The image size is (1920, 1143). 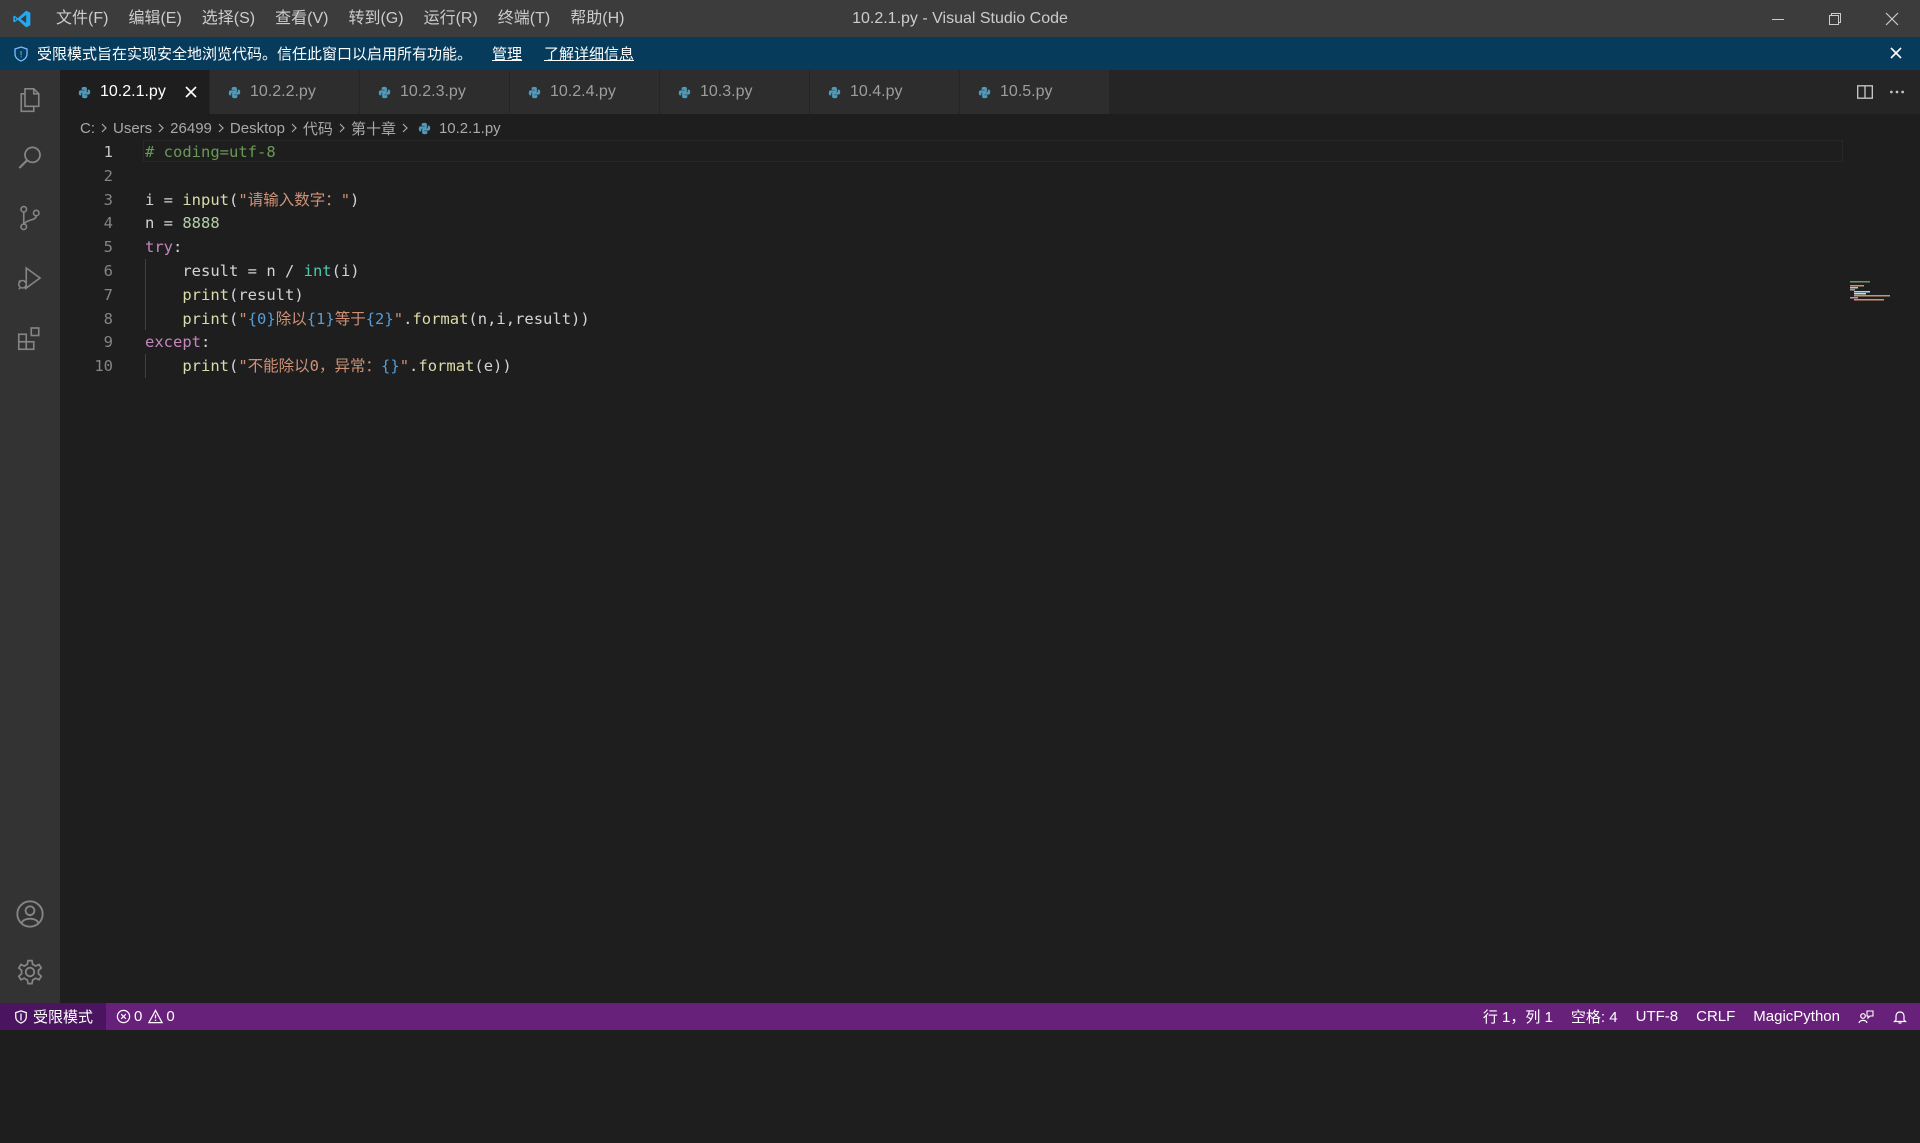 What do you see at coordinates (30, 100) in the screenshot?
I see `explorer-icon` at bounding box center [30, 100].